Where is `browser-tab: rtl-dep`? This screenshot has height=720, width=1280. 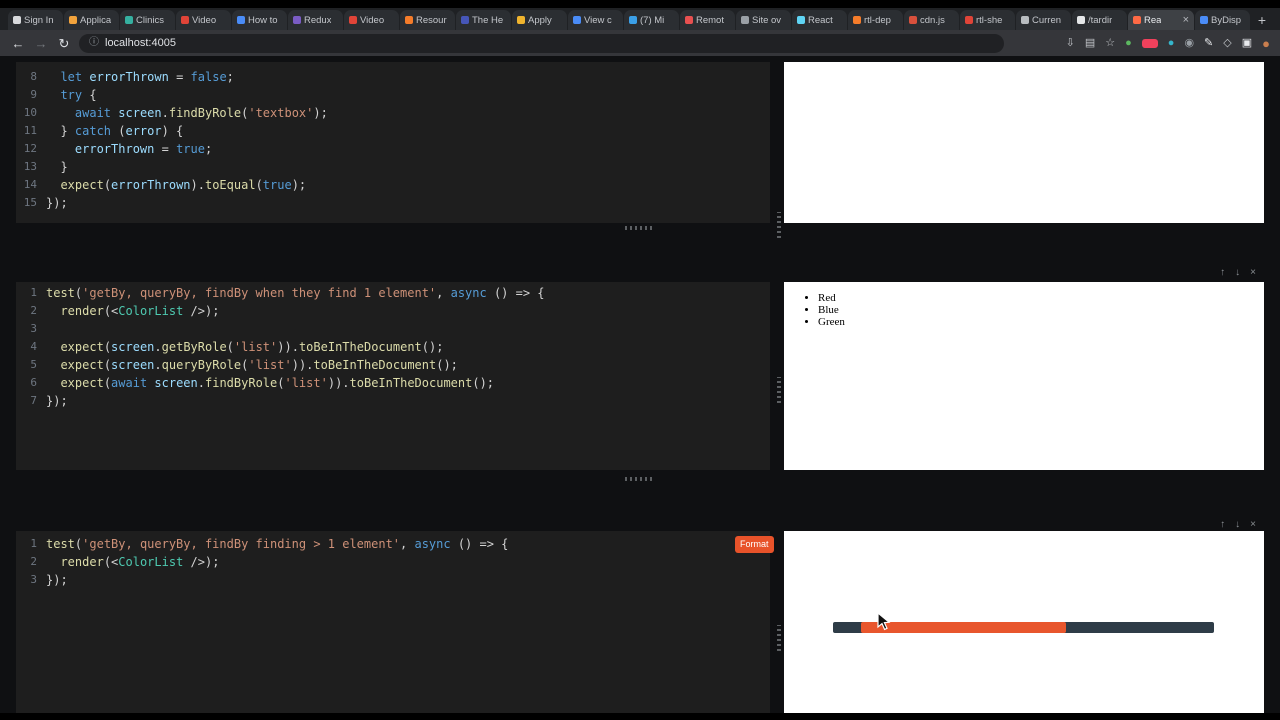 browser-tab: rtl-dep is located at coordinates (875, 20).